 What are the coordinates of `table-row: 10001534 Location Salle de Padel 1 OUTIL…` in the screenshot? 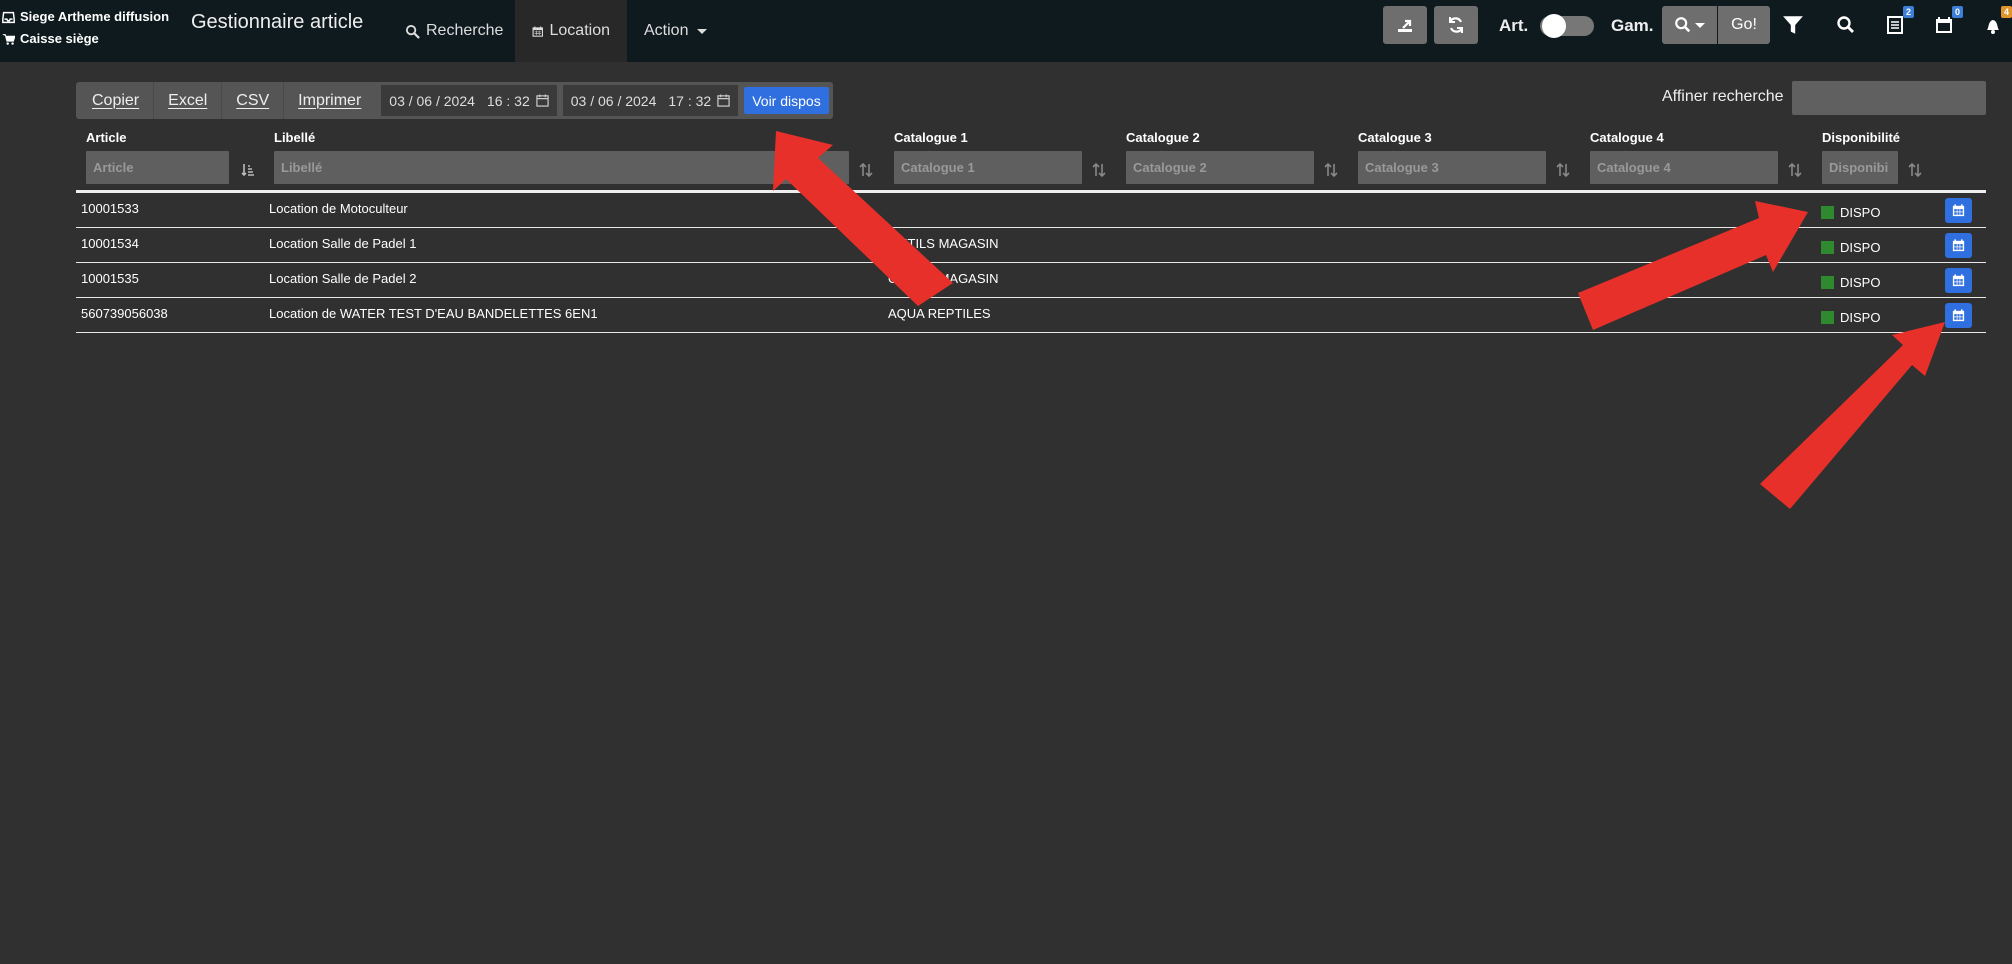 It's located at (1031, 245).